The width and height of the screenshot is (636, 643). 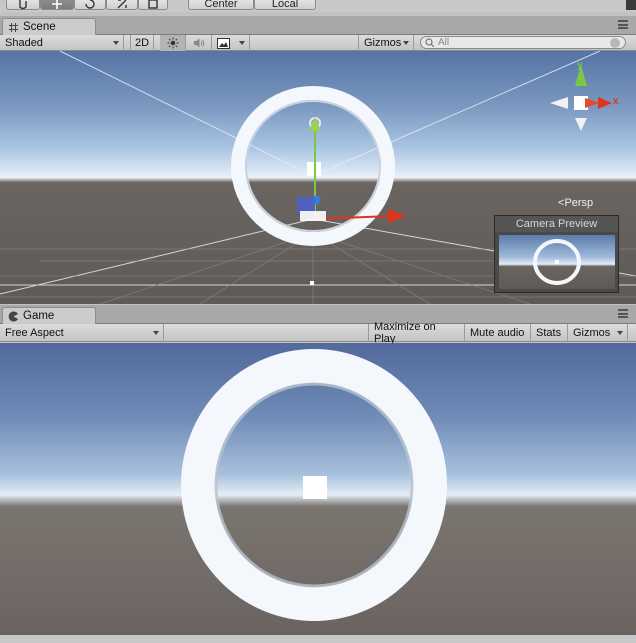 I want to click on projection-toggle: <Persp, so click(x=575, y=203).